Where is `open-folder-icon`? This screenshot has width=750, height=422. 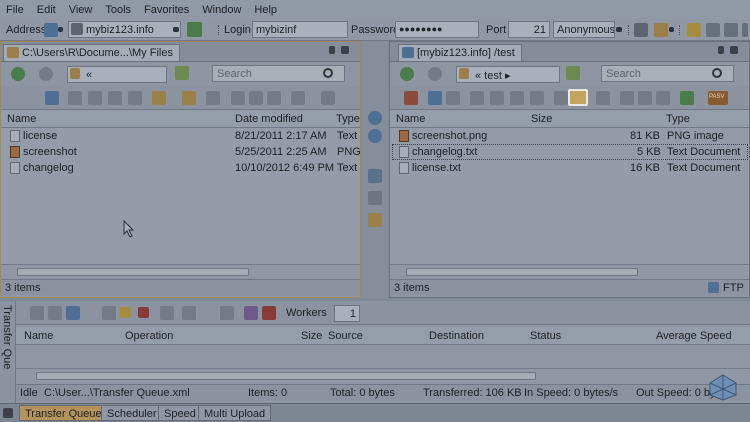
open-folder-icon is located at coordinates (189, 98).